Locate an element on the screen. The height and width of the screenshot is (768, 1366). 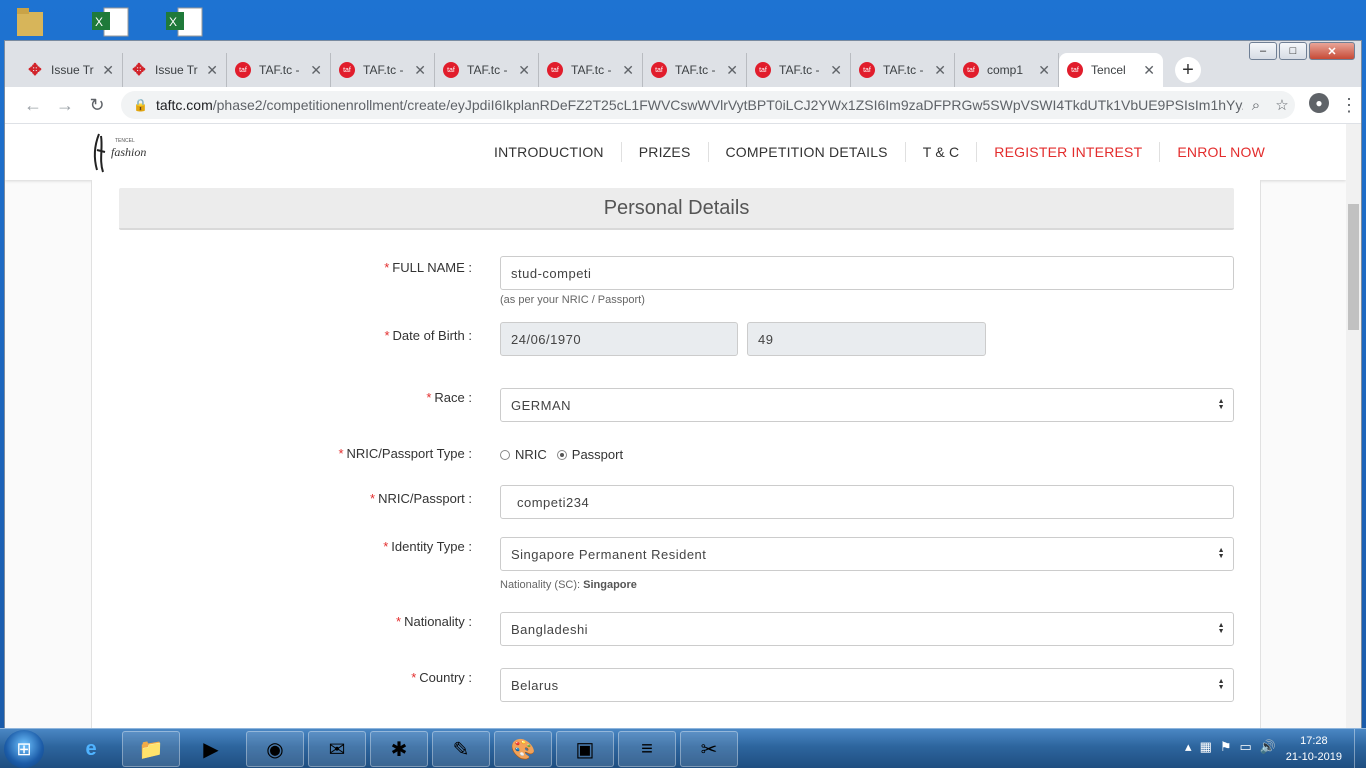
tab-comp1: taf comp1 ✕ is located at coordinates (1007, 70).